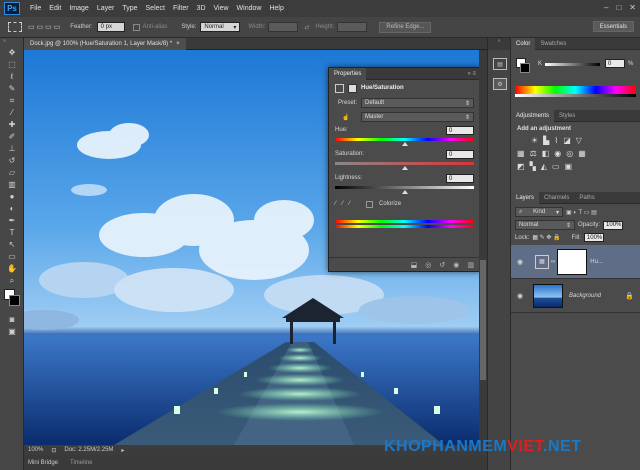  What do you see at coordinates (534, 140) in the screenshot?
I see `brightness-contrast-icon: ☀` at bounding box center [534, 140].